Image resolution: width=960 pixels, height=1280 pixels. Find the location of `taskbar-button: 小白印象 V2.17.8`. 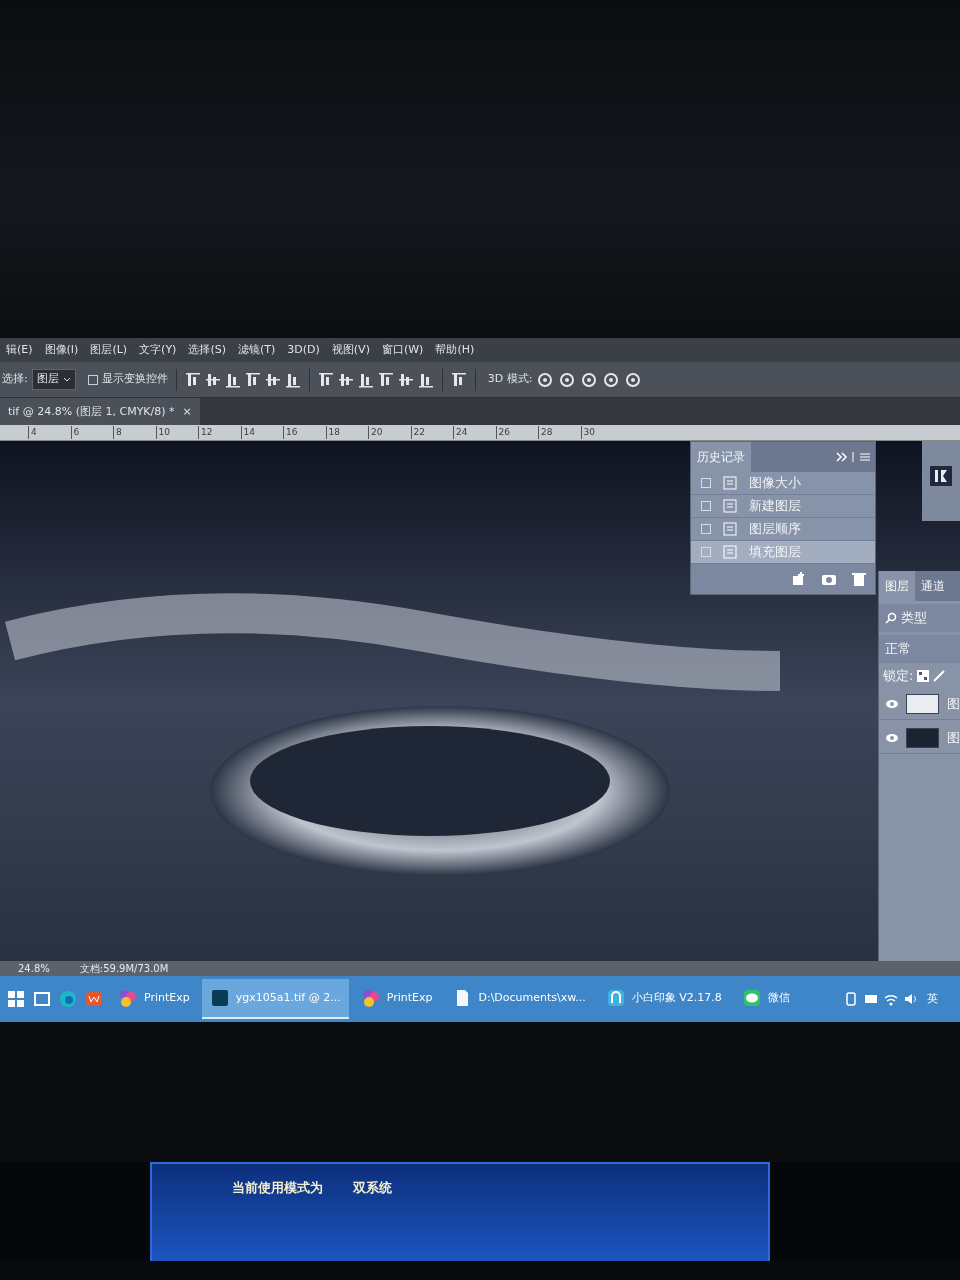

taskbar-button: 小白印象 V2.17.8 is located at coordinates (663, 999).